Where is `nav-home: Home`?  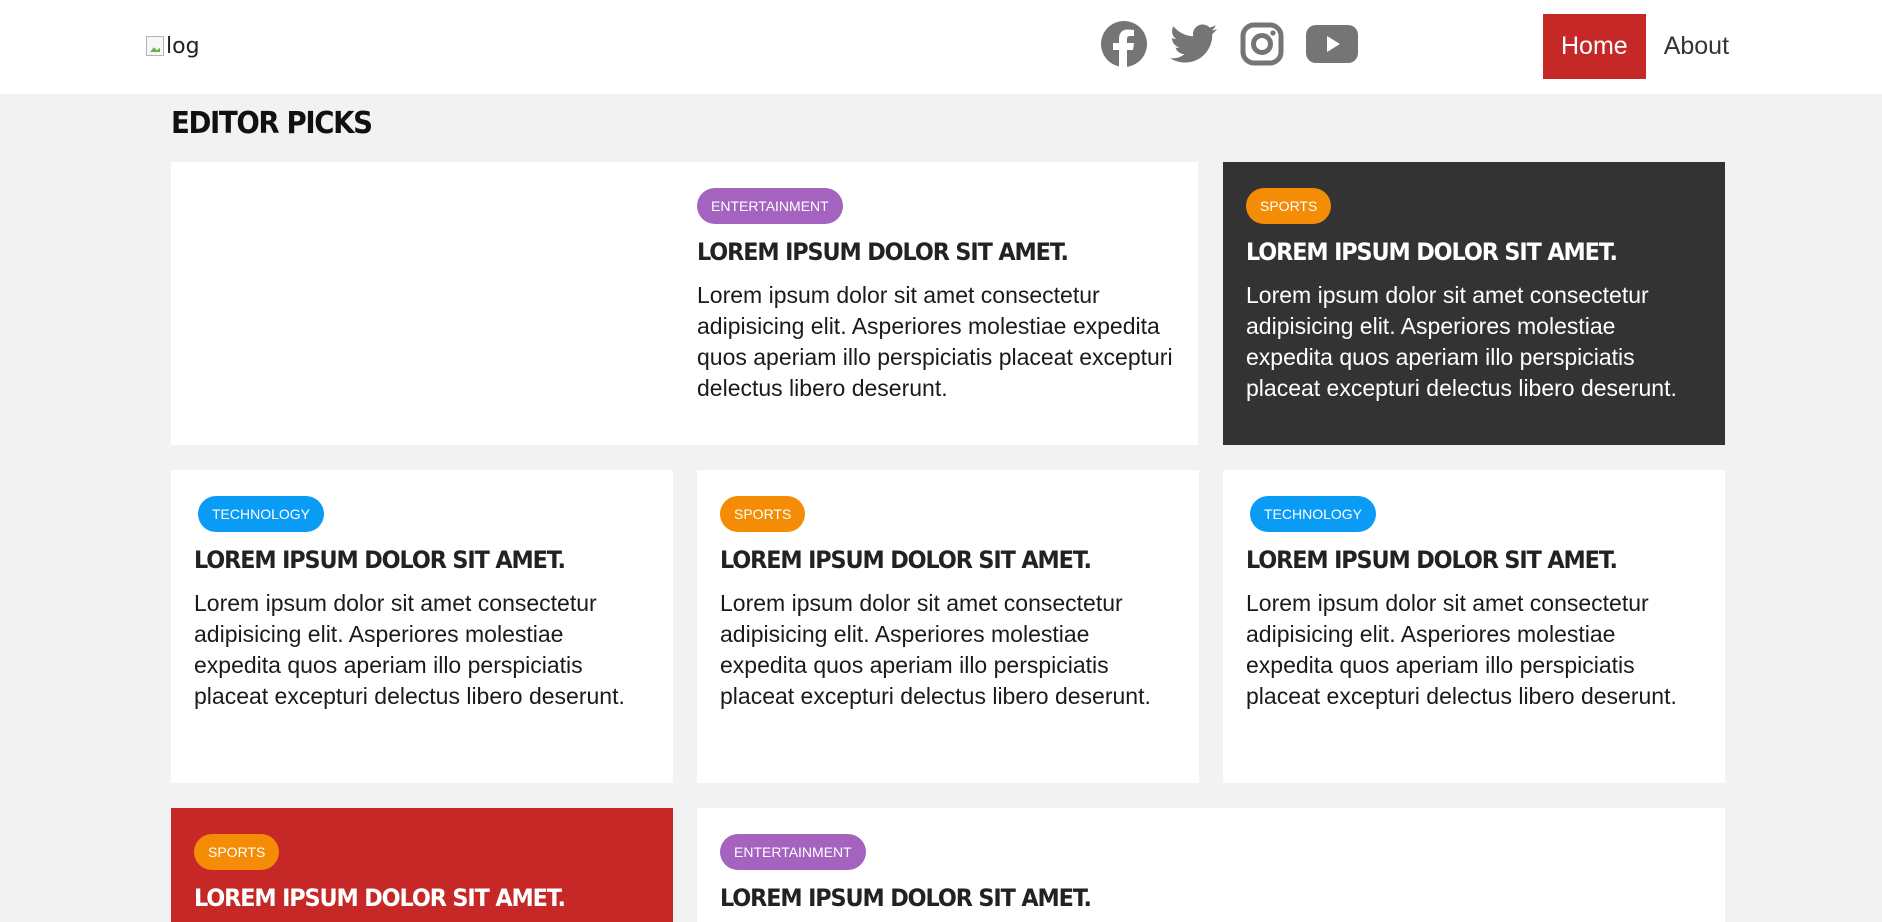 nav-home: Home is located at coordinates (1594, 46).